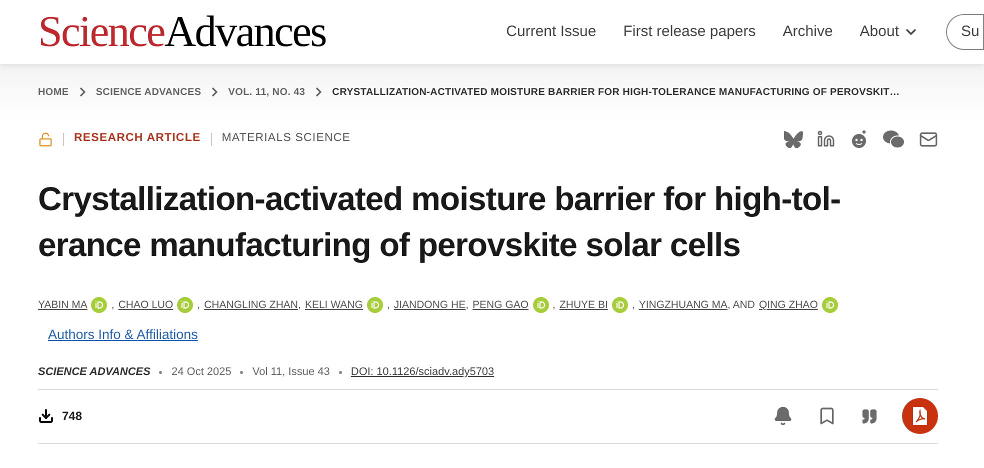 This screenshot has width=984, height=468. What do you see at coordinates (201, 372) in the screenshot?
I see `publish-date: 24 Oct 2025` at bounding box center [201, 372].